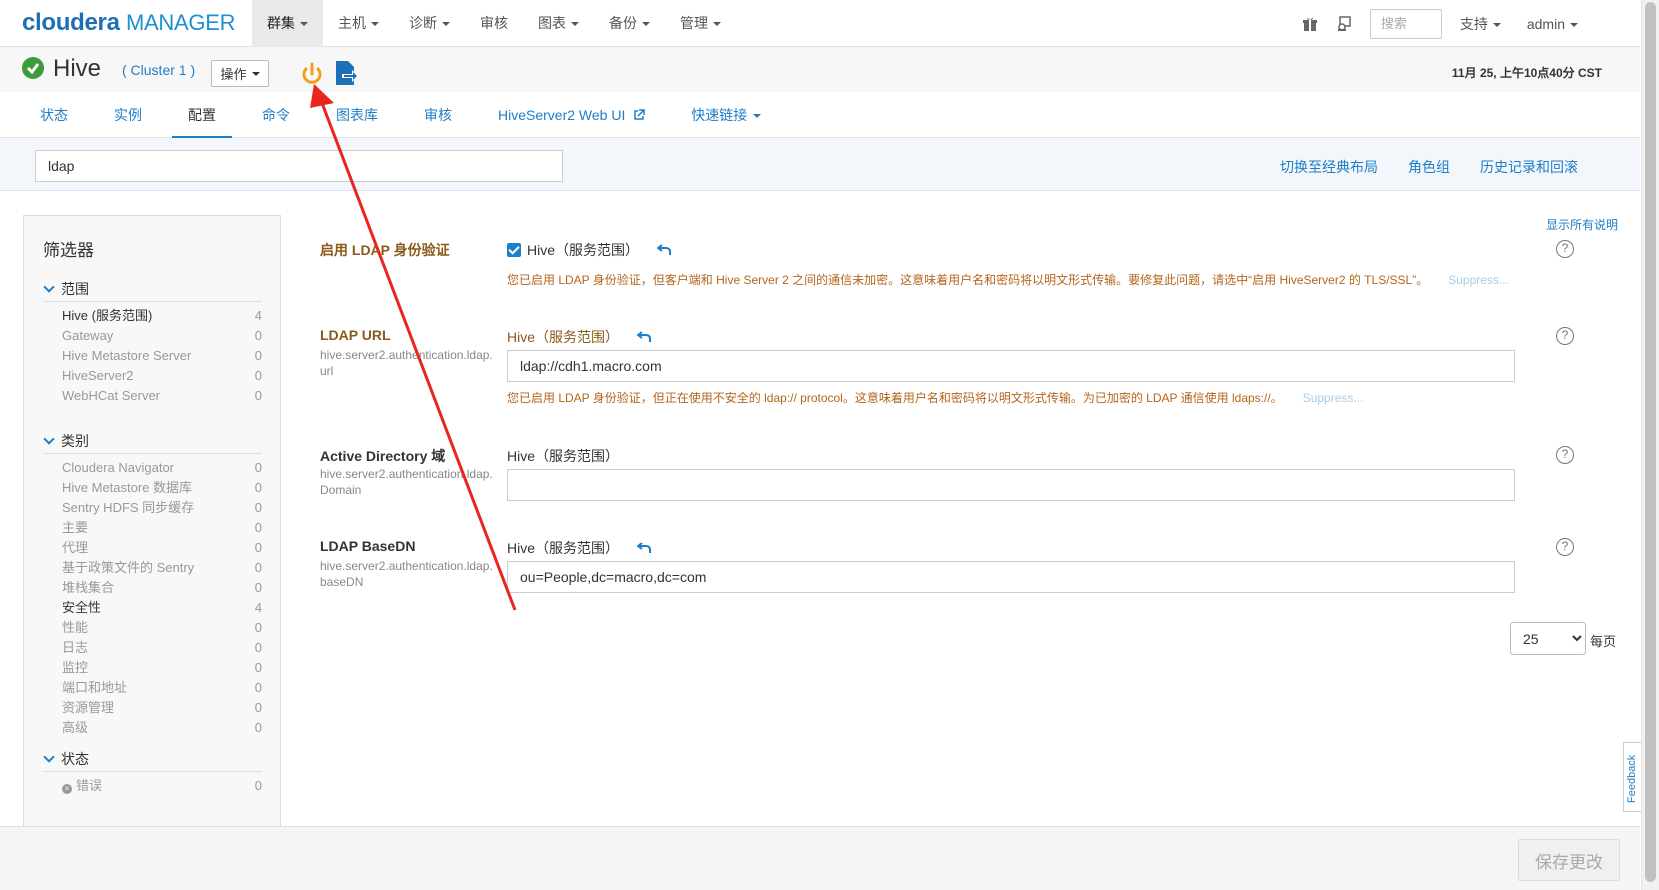  I want to click on server-timestamp: 11月 25, 上午10点40分 CST, so click(1526, 73).